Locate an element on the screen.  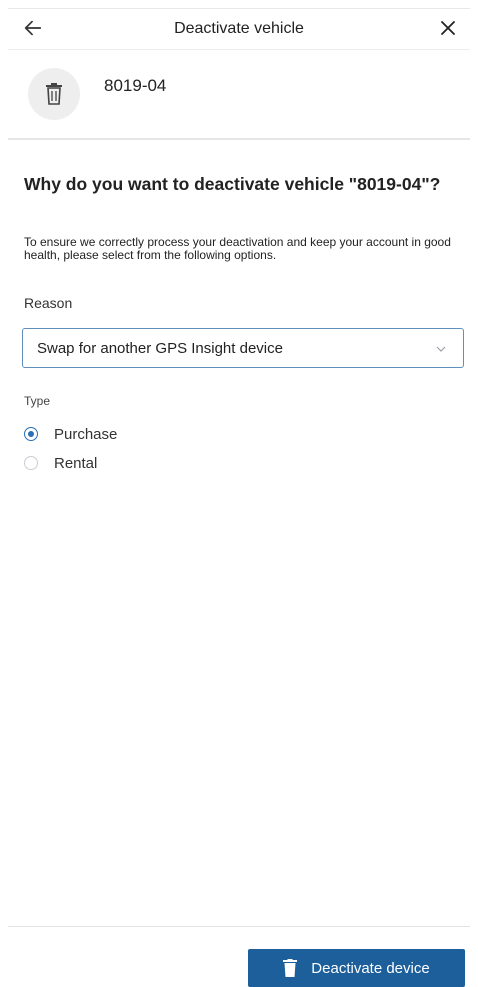
page-title: Deactivate vehicle is located at coordinates (239, 28).